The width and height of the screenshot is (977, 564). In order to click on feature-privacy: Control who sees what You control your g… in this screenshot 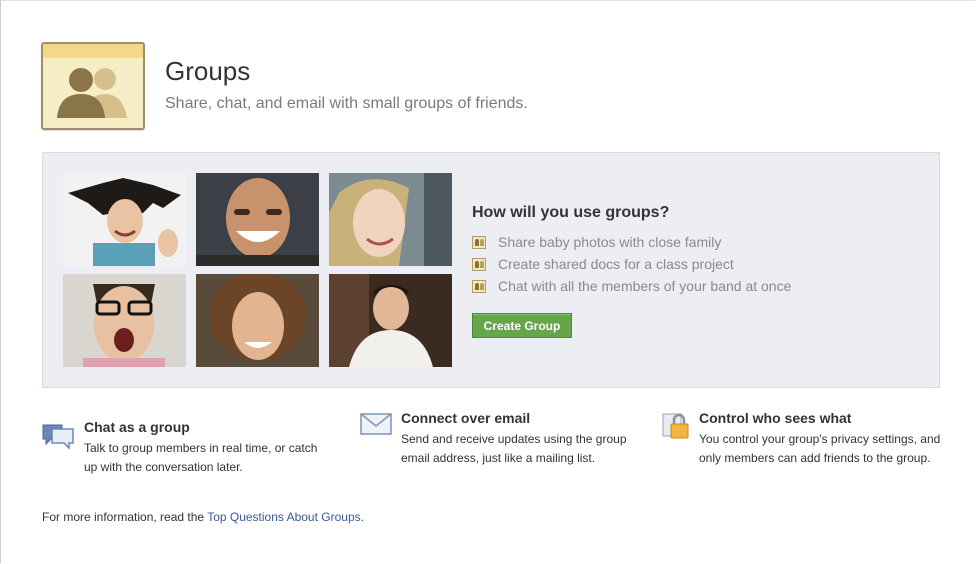, I will do `click(824, 439)`.